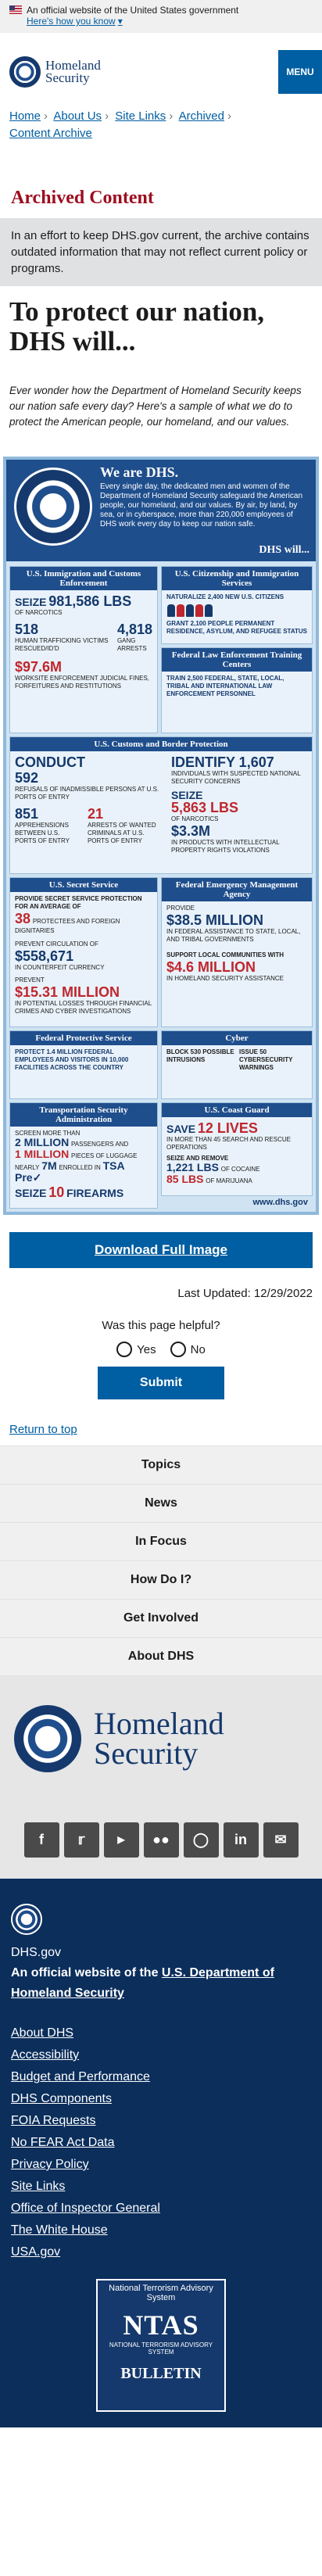 This screenshot has height=2576, width=322. I want to click on breadcrumb-home: Home, so click(25, 116).